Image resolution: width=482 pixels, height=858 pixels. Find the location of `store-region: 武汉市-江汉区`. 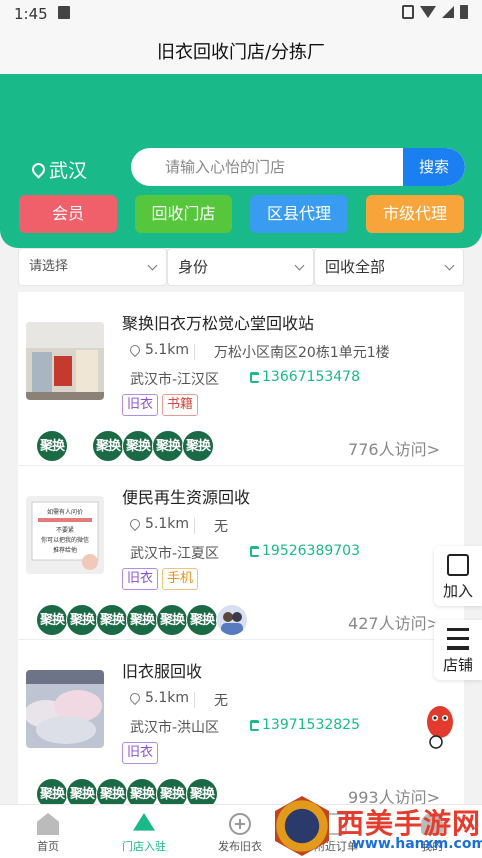

store-region: 武汉市-江汉区 is located at coordinates (175, 380).